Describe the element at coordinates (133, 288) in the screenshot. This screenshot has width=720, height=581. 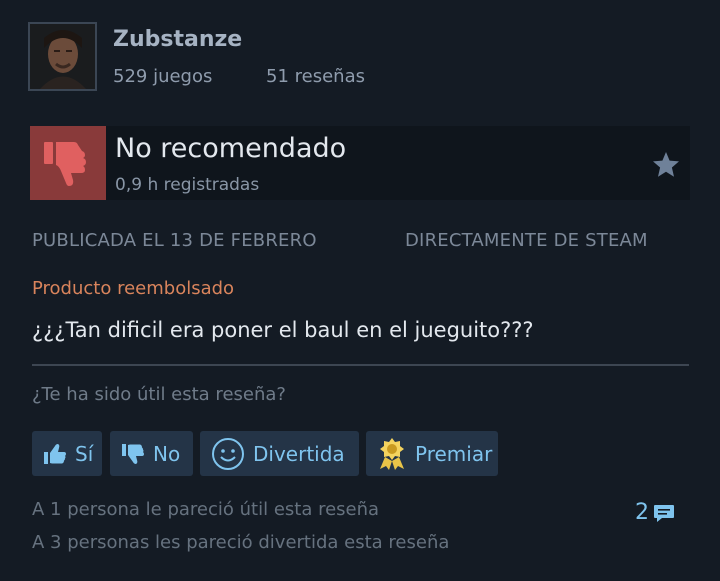
I see `refund-status: Producto reembolsado` at that location.